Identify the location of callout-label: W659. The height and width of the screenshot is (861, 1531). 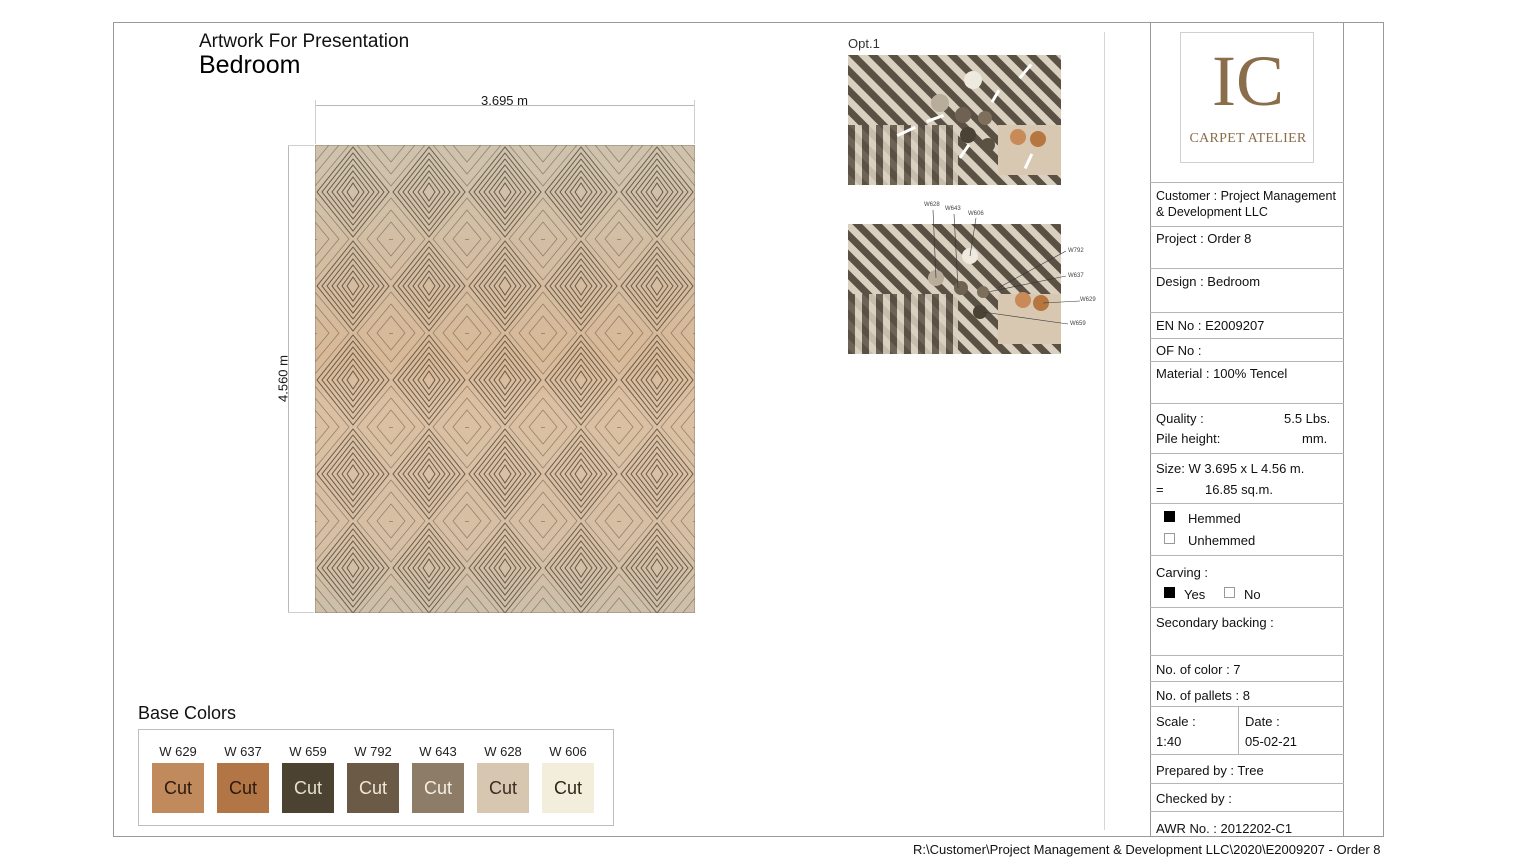
(1078, 324).